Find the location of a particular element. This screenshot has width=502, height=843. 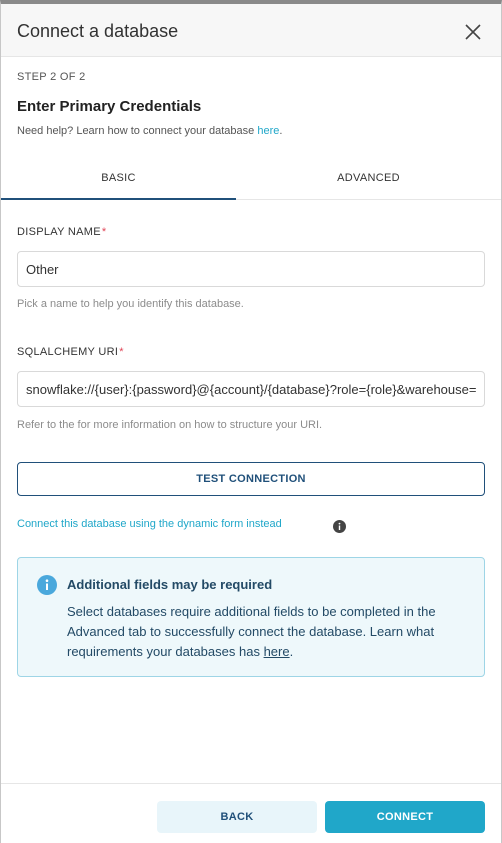

sqlalchemy-uri-input is located at coordinates (251, 389).